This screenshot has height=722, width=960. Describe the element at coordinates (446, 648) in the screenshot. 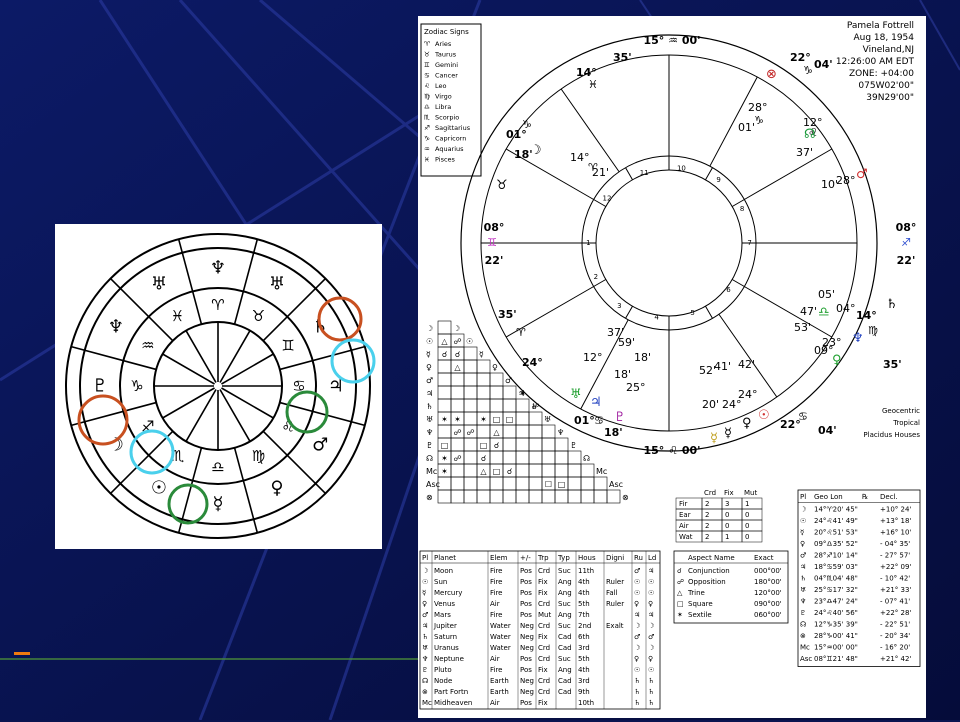

I see `planet-table-cell: Uranus` at that location.